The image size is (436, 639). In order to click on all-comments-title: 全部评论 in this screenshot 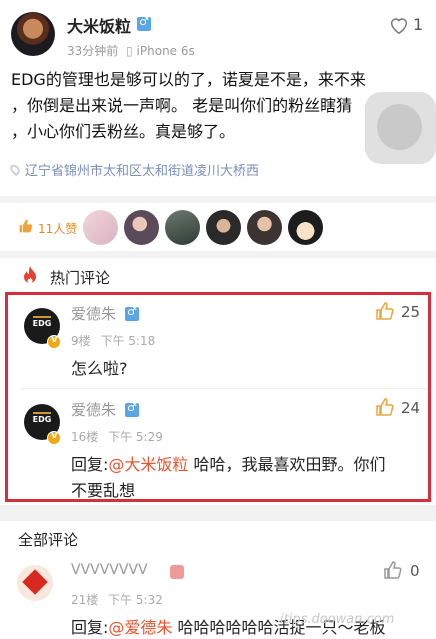, I will do `click(48, 540)`.